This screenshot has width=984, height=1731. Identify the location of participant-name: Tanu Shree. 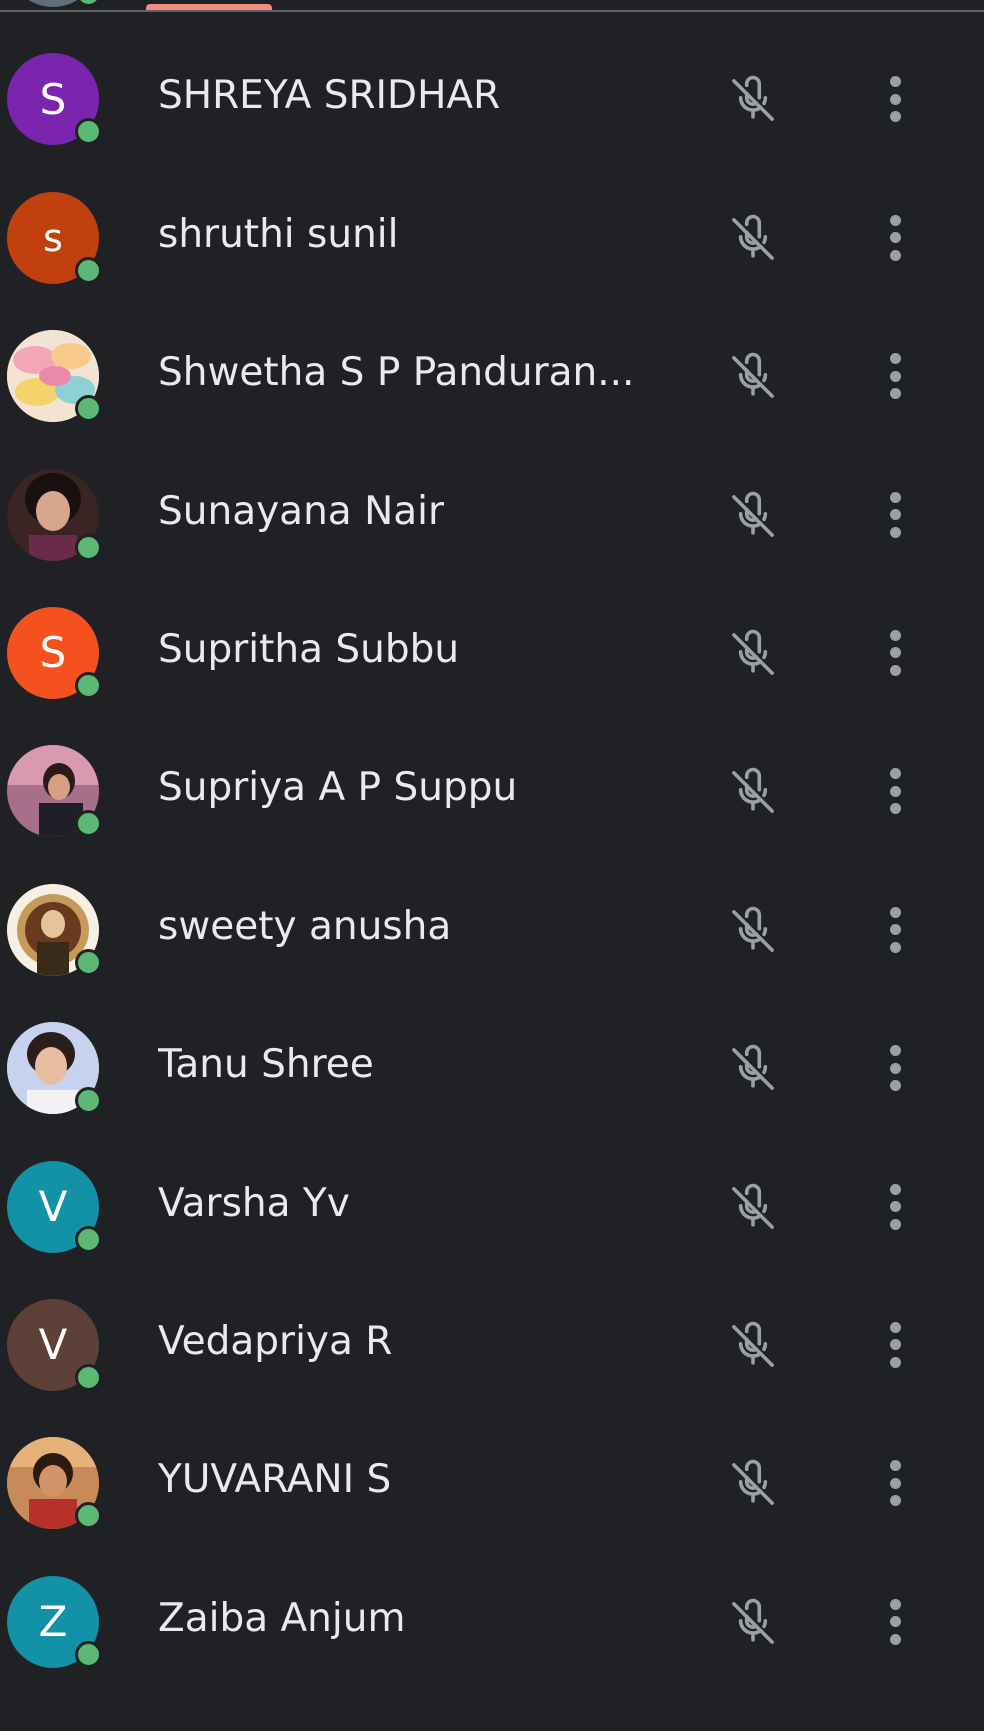
(266, 1065).